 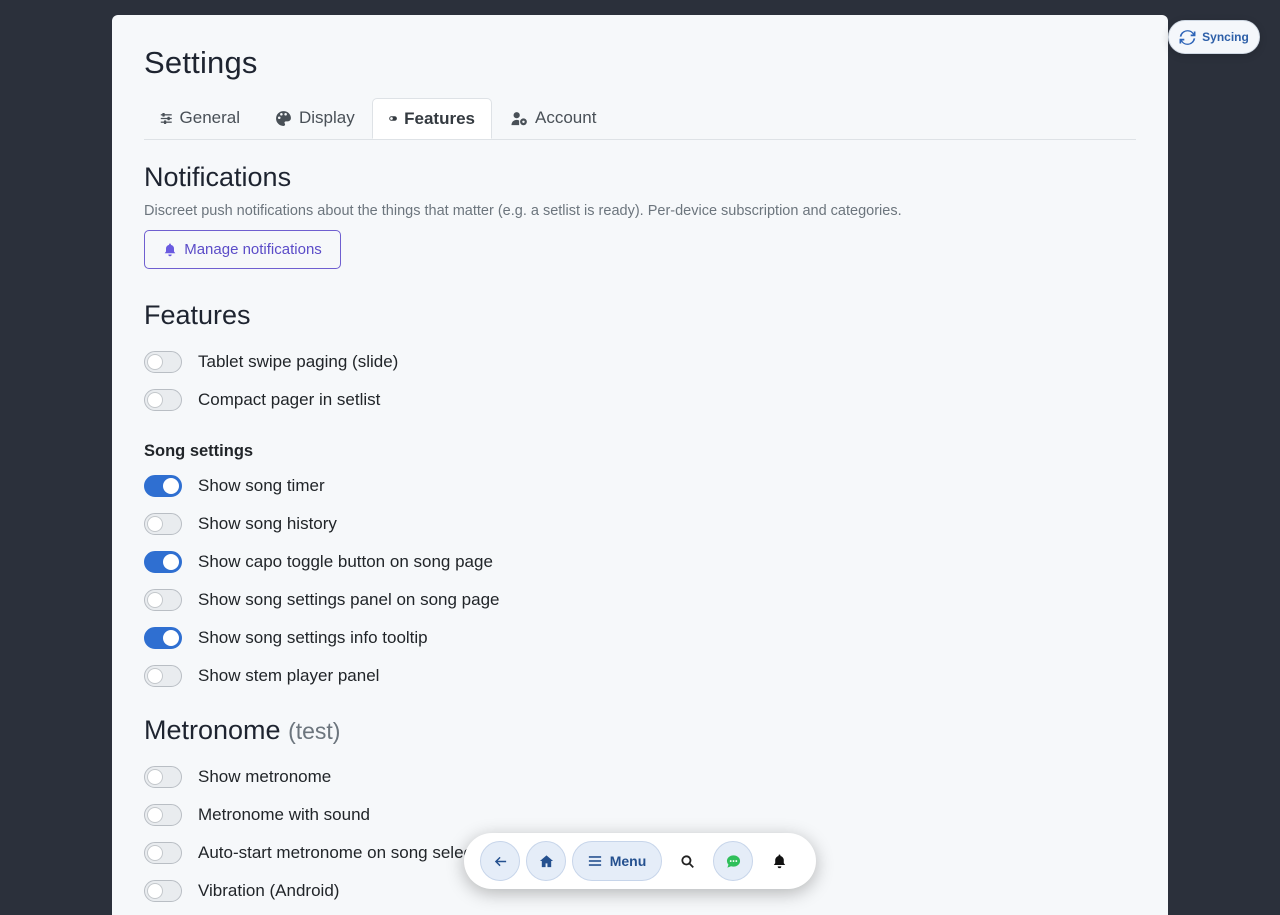 I want to click on toggle-label: Vibration (Android), so click(x=269, y=890).